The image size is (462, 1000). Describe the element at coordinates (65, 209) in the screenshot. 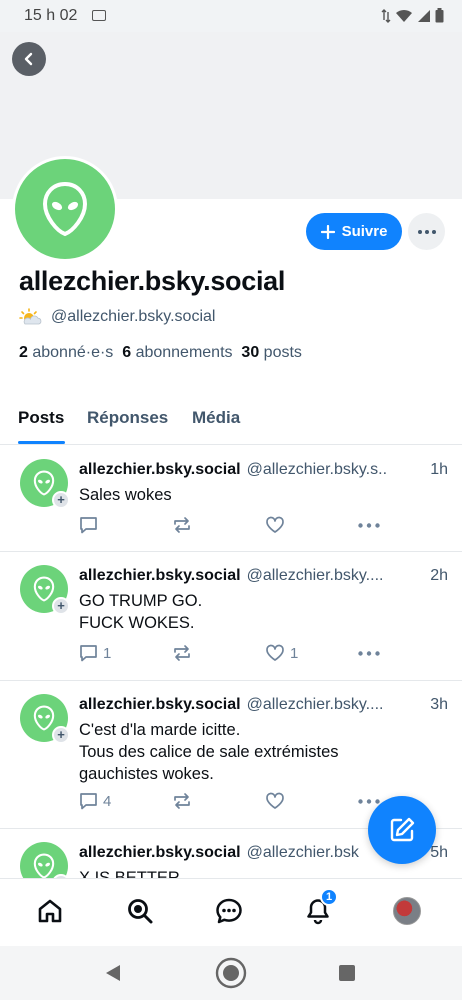

I see `profile-avatar` at that location.